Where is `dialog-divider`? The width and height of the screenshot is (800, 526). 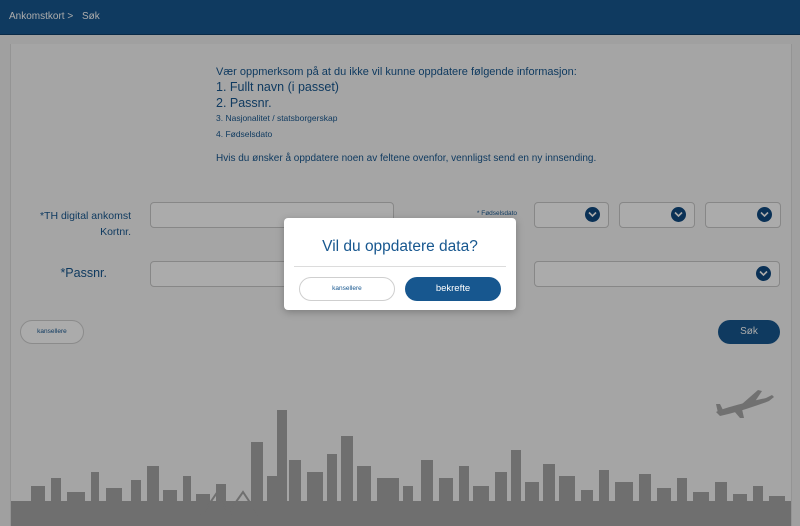
dialog-divider is located at coordinates (400, 266).